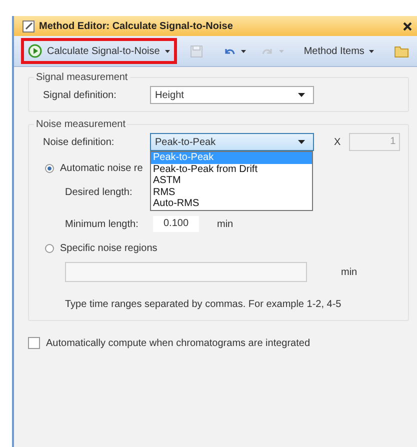 The width and height of the screenshot is (417, 447). What do you see at coordinates (178, 343) in the screenshot?
I see `checkbox-label: Automatically compute when chromatograms are integrated` at bounding box center [178, 343].